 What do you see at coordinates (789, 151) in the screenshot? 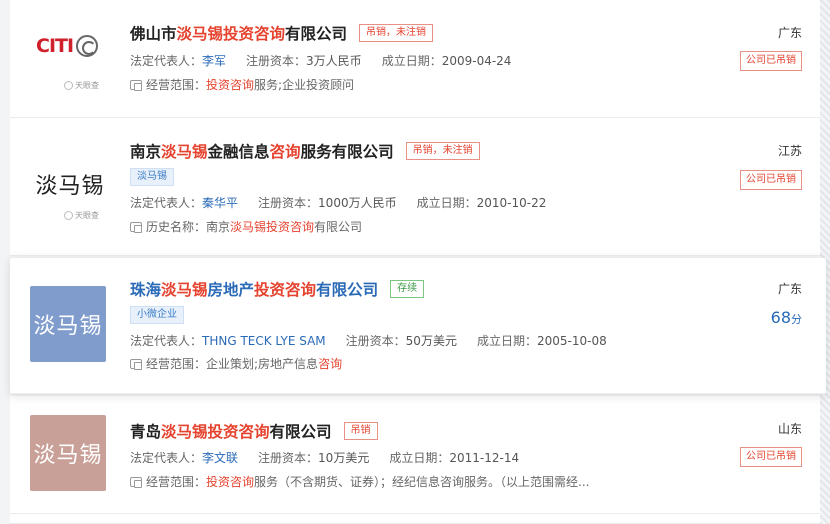
I see `region-label: 江苏` at bounding box center [789, 151].